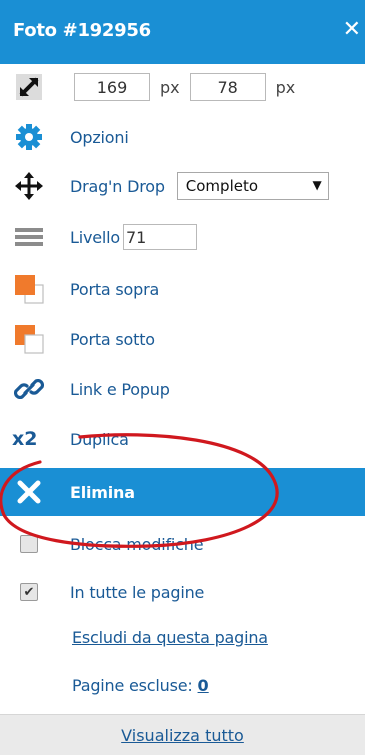  I want to click on menu-item-duplicate: x2 Duplica, so click(182, 439).